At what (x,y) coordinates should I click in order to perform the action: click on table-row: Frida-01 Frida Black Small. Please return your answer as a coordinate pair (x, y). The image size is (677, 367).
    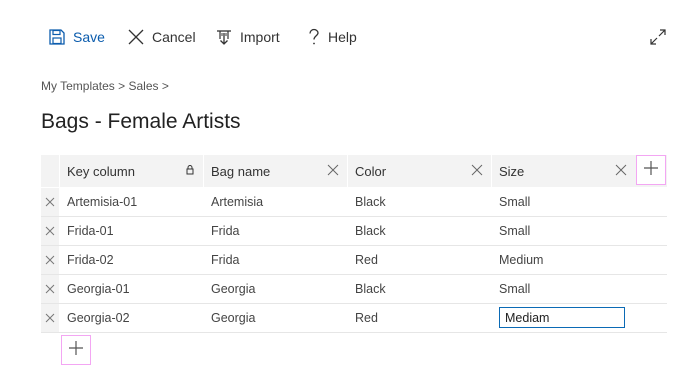
    Looking at the image, I should click on (354, 231).